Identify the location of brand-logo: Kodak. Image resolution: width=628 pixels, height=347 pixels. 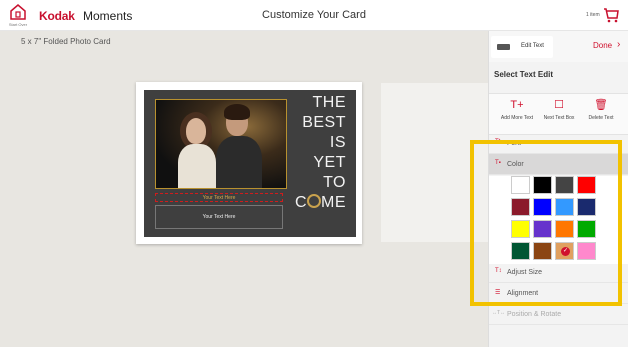
(57, 16).